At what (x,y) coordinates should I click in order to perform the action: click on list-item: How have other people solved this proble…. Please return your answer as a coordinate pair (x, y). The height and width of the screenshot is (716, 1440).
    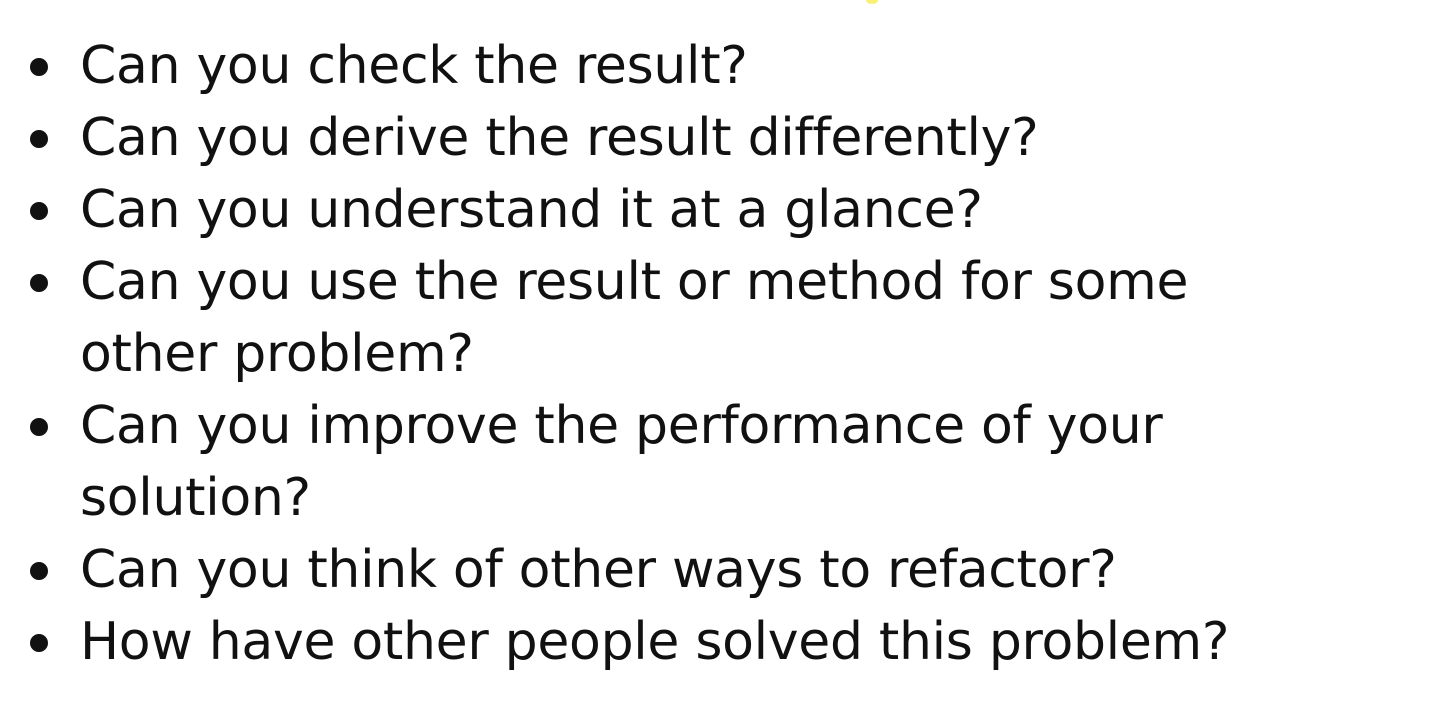
    Looking at the image, I should click on (724, 642).